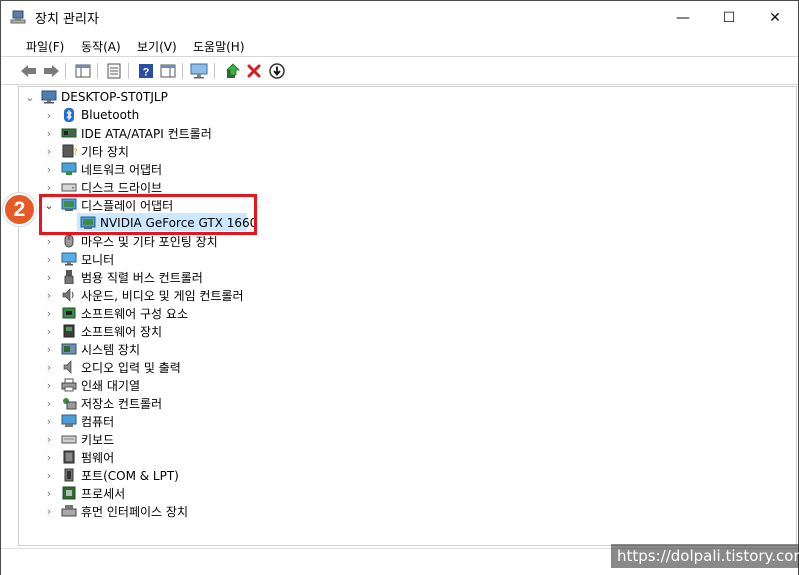 Image resolution: width=799 pixels, height=575 pixels. Describe the element at coordinates (69, 511) in the screenshot. I see `hid-icon` at that location.